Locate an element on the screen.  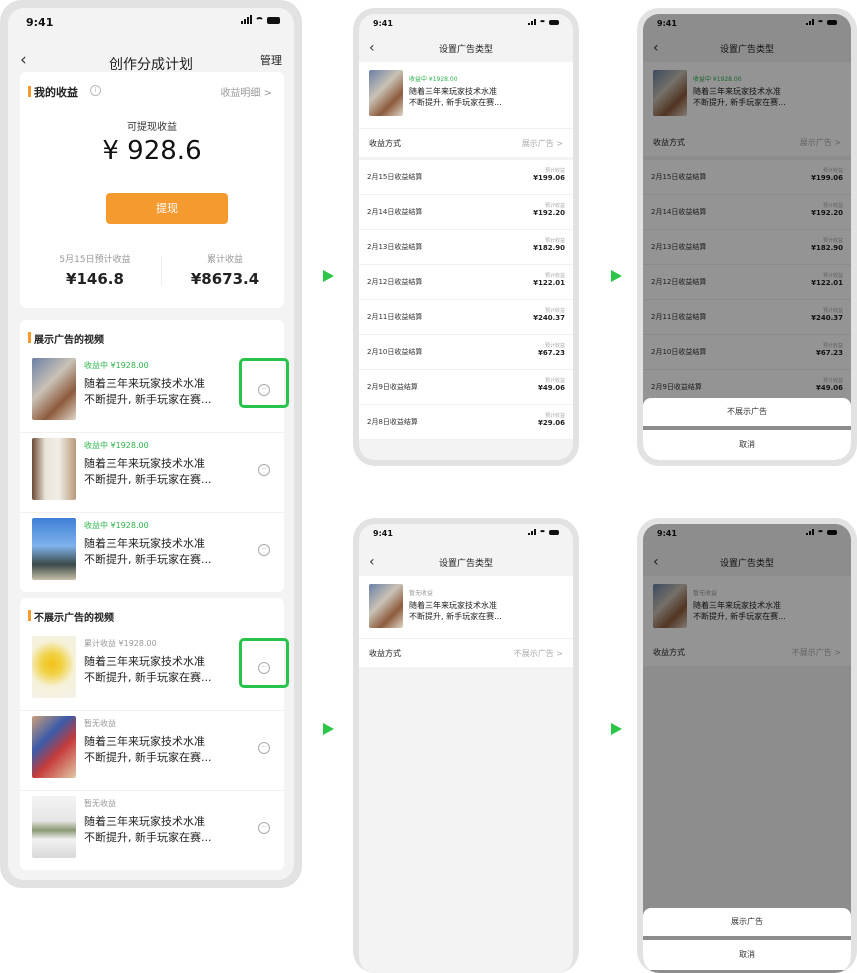
page-title: 创作分成计划 is located at coordinates (151, 65).